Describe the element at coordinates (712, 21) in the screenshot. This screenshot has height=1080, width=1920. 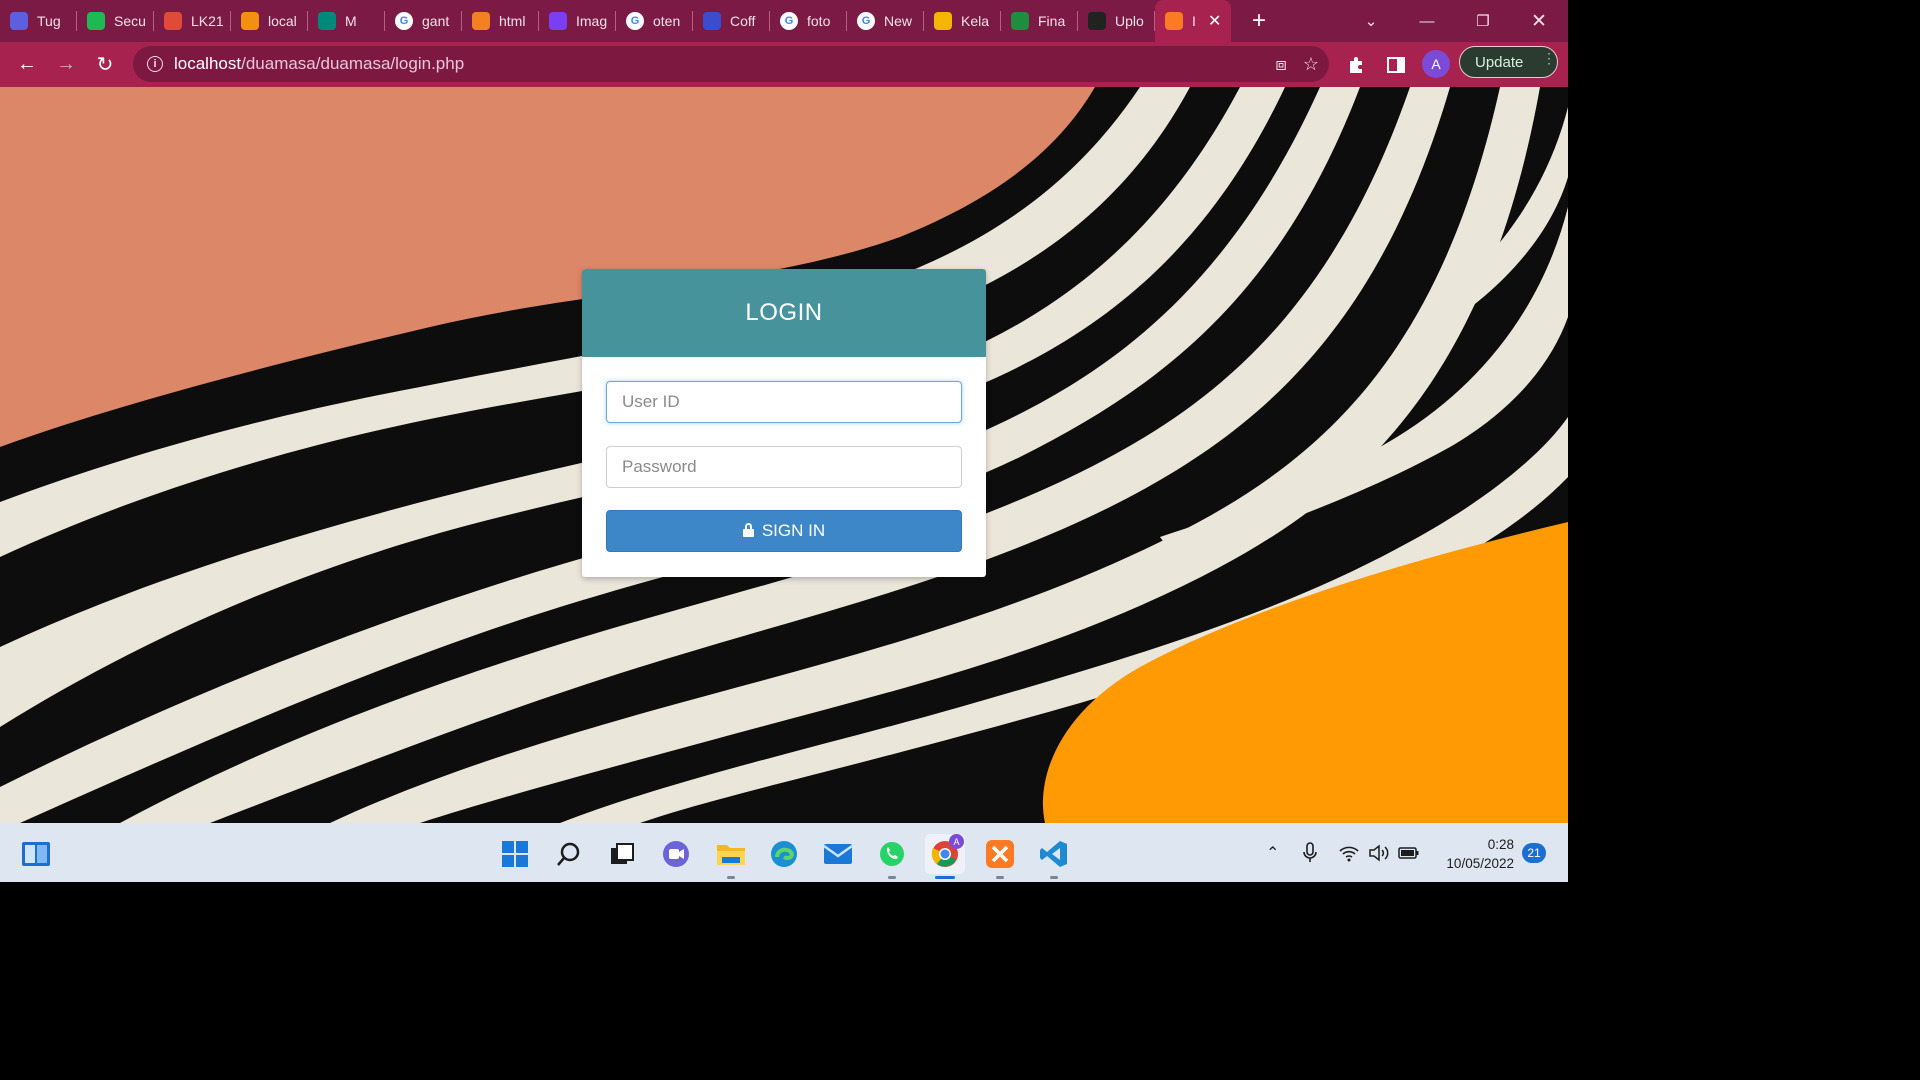
I see `upwork-icon` at that location.